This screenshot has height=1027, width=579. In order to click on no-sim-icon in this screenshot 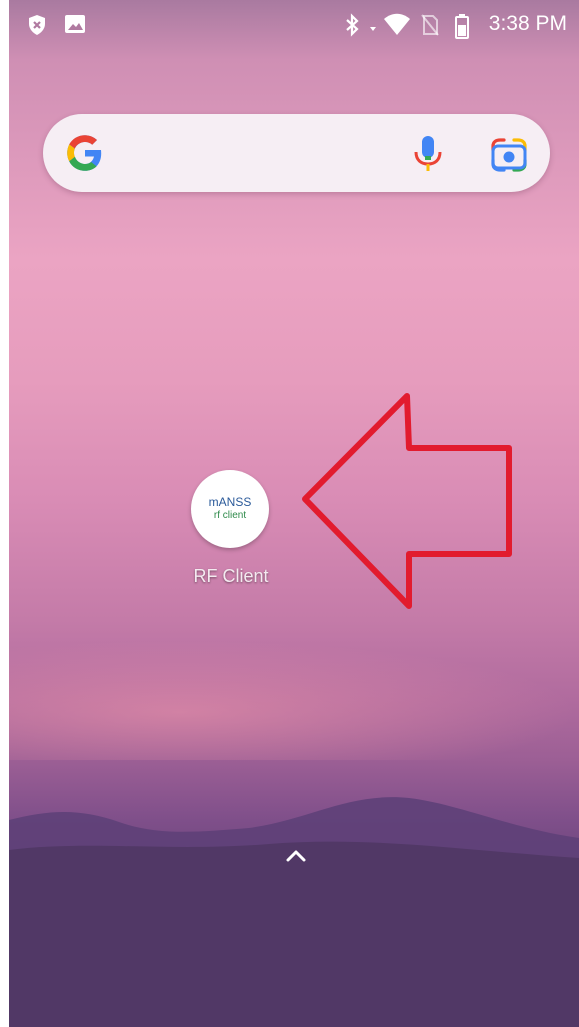, I will do `click(430, 25)`.